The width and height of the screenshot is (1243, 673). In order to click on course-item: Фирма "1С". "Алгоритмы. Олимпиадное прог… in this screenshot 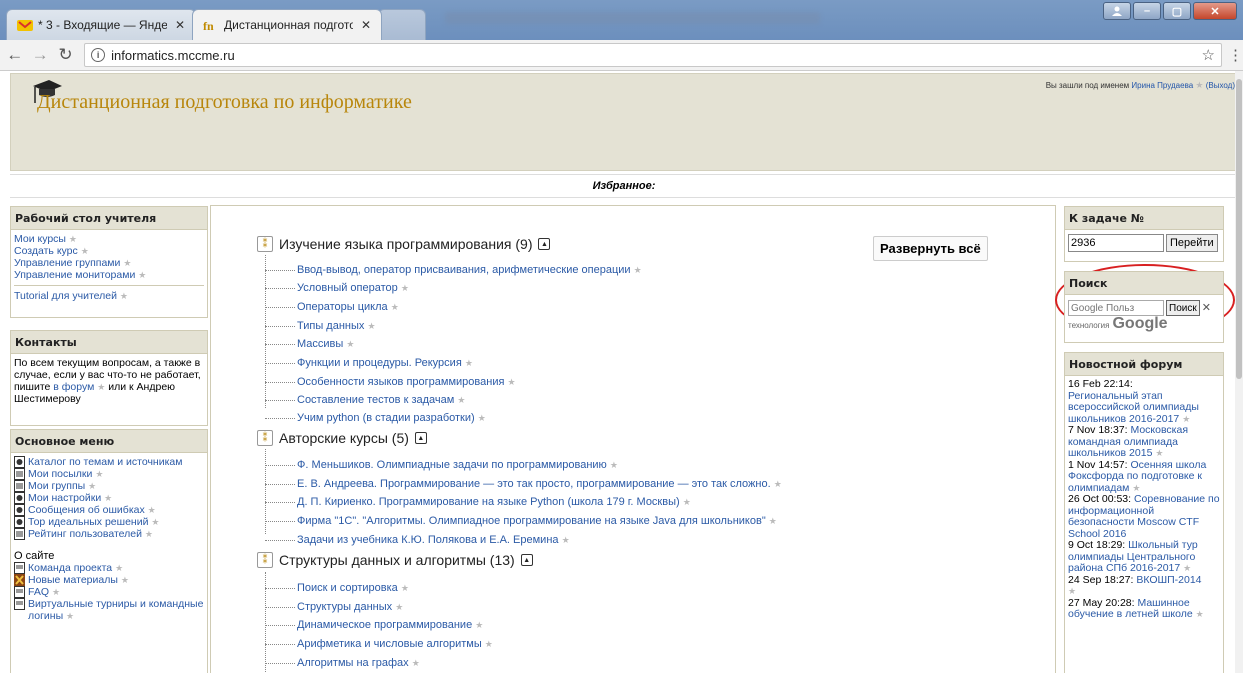, I will do `click(521, 521)`.